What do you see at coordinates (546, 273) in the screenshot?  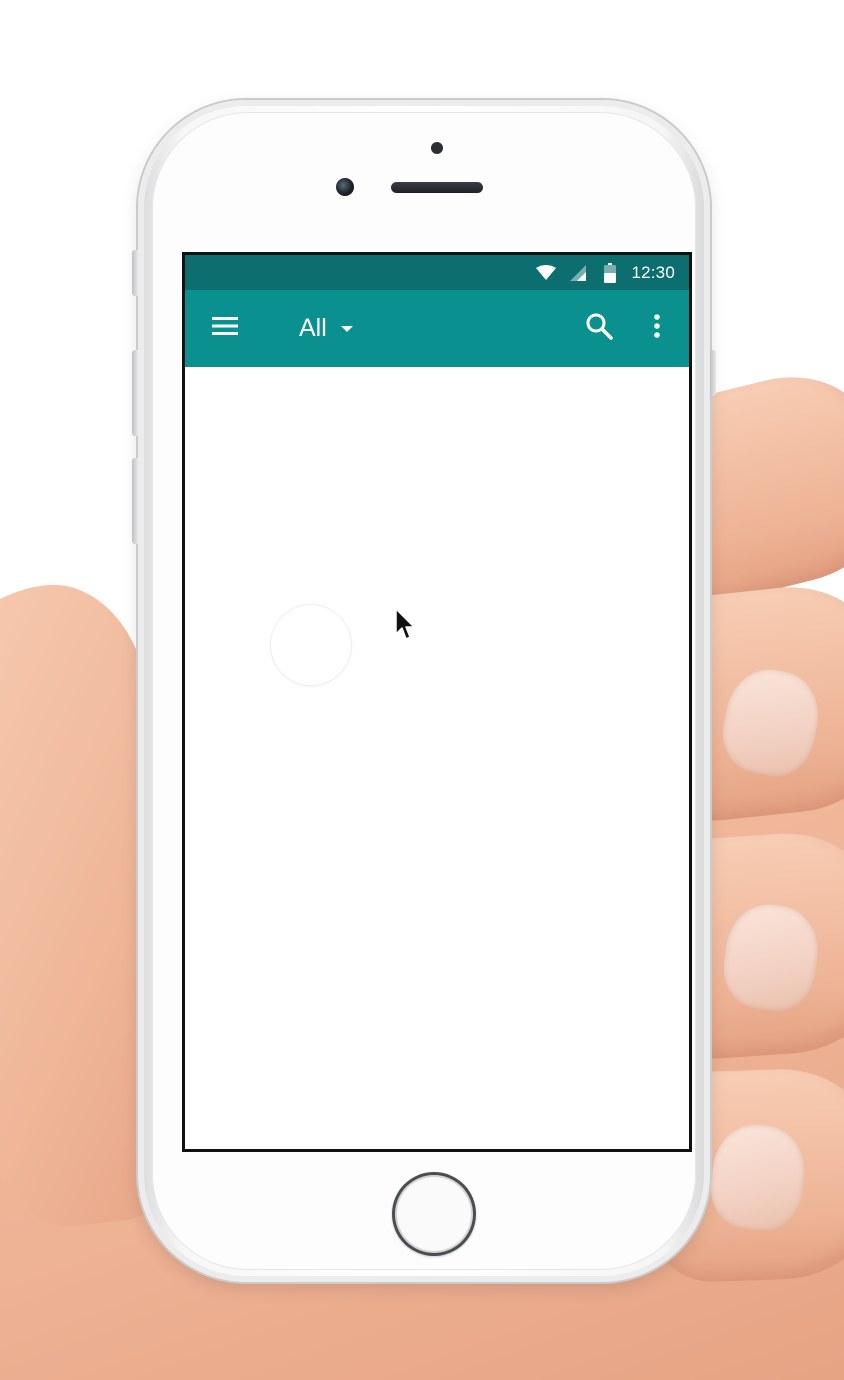 I see `wifi-icon` at bounding box center [546, 273].